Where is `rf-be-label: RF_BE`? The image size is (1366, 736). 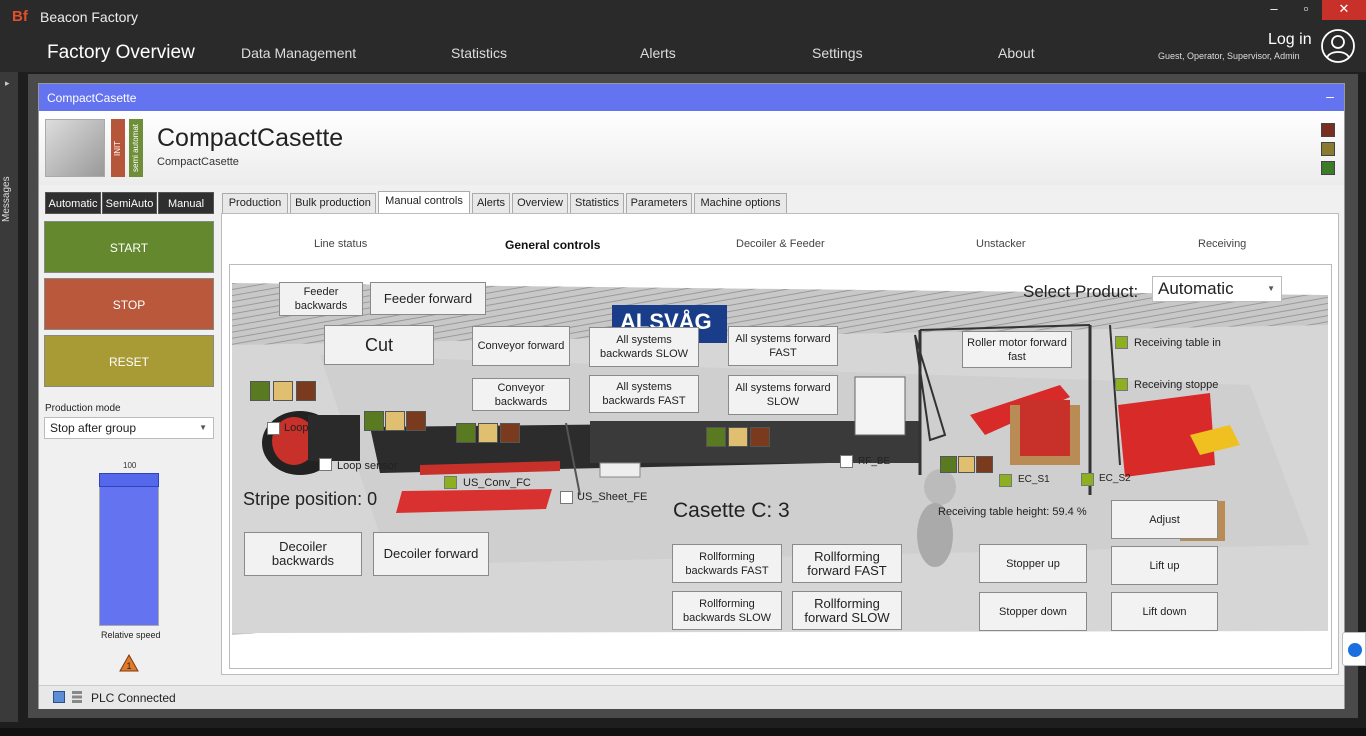 rf-be-label: RF_BE is located at coordinates (874, 461).